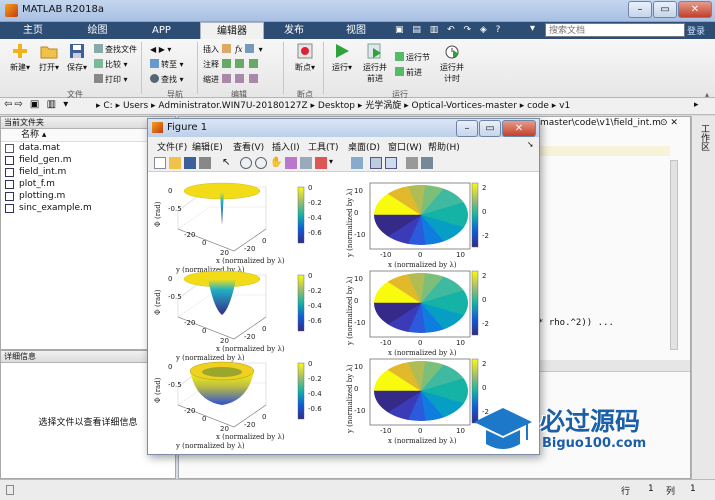 This screenshot has width=715, height=500. Describe the element at coordinates (412, 58) in the screenshot. I see `run-section-button: 运行节` at that location.